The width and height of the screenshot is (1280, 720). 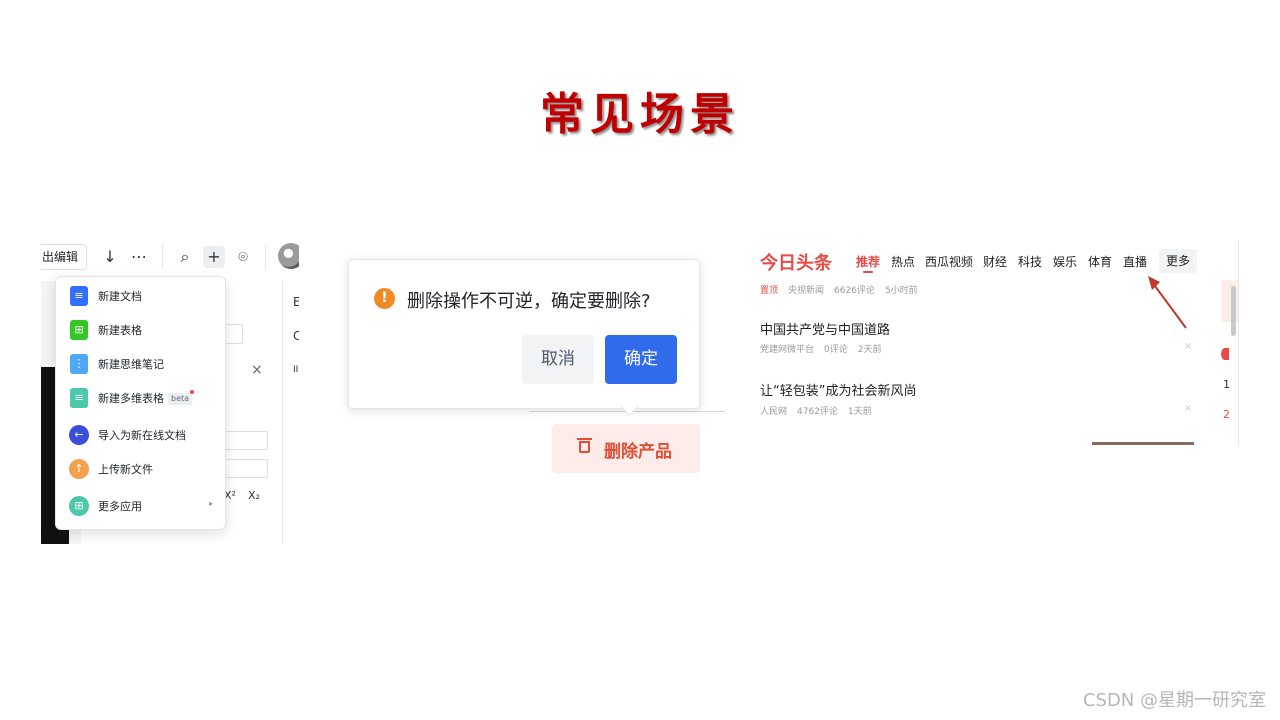 What do you see at coordinates (868, 261) in the screenshot?
I see `tab-recommend: 推荐` at bounding box center [868, 261].